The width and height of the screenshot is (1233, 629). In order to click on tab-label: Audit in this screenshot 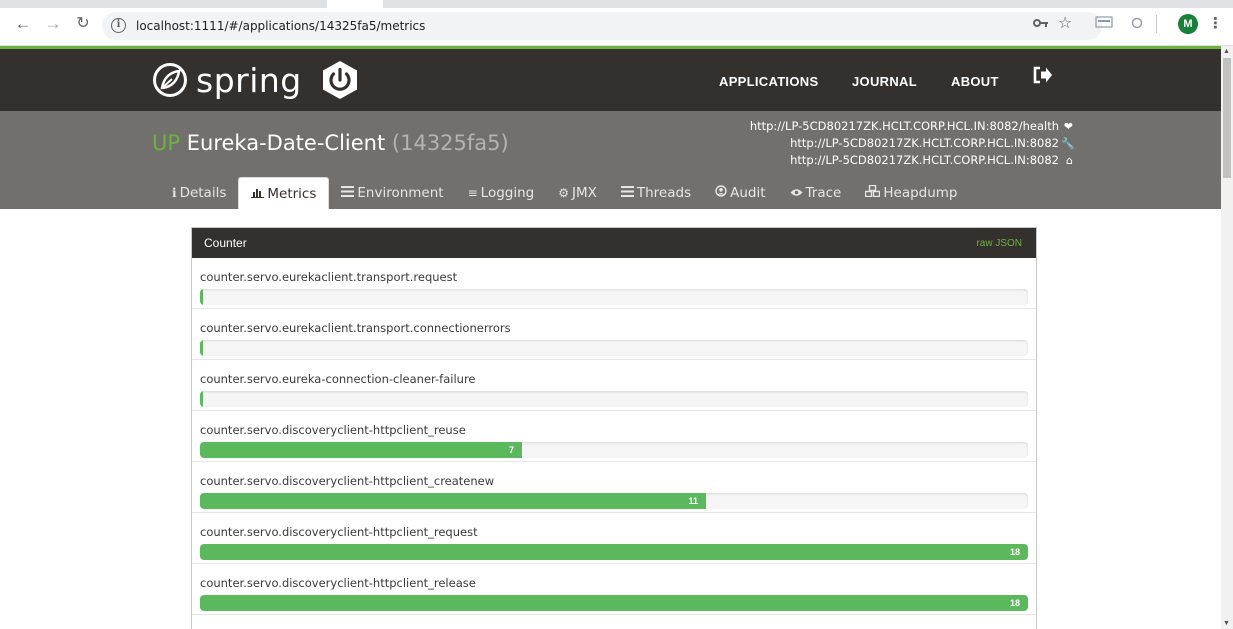, I will do `click(748, 193)`.